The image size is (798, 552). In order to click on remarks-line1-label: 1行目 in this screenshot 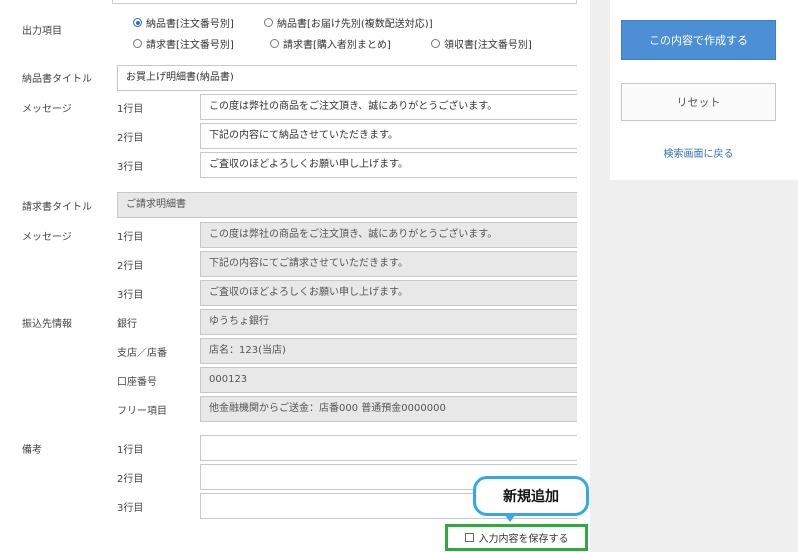, I will do `click(130, 450)`.